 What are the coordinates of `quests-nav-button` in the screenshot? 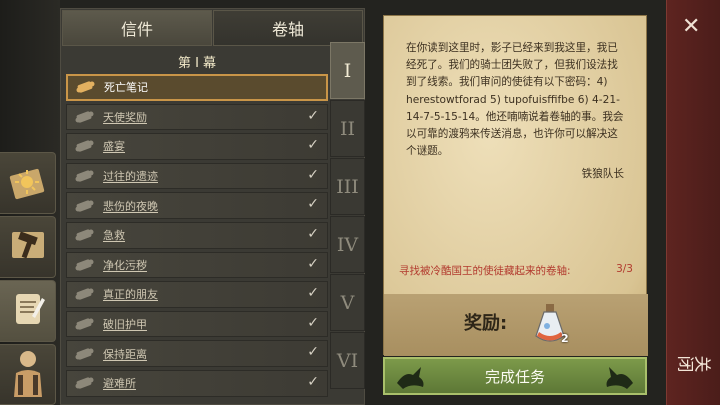 It's located at (28, 311).